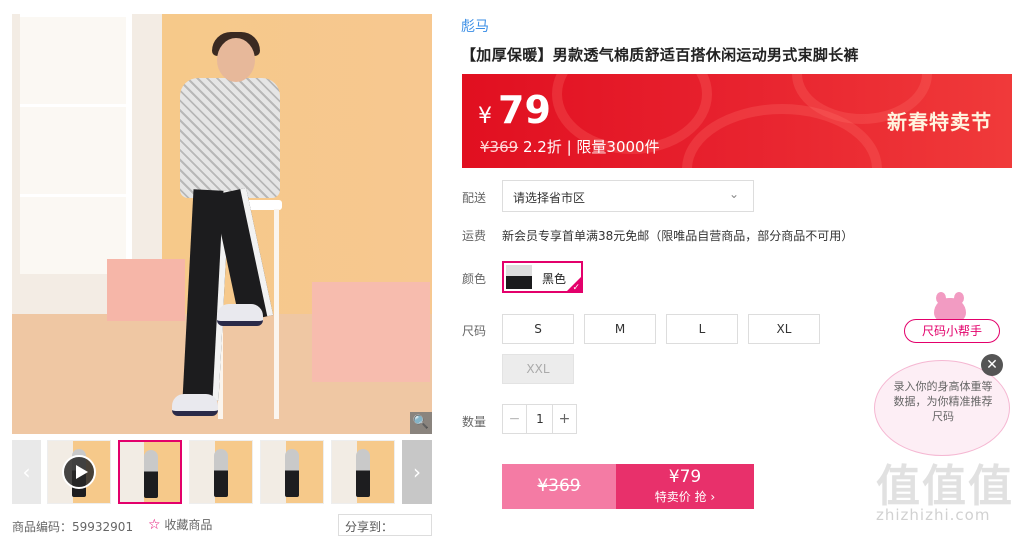 Image resolution: width=1024 pixels, height=536 pixels. I want to click on sale-price: 79, so click(524, 110).